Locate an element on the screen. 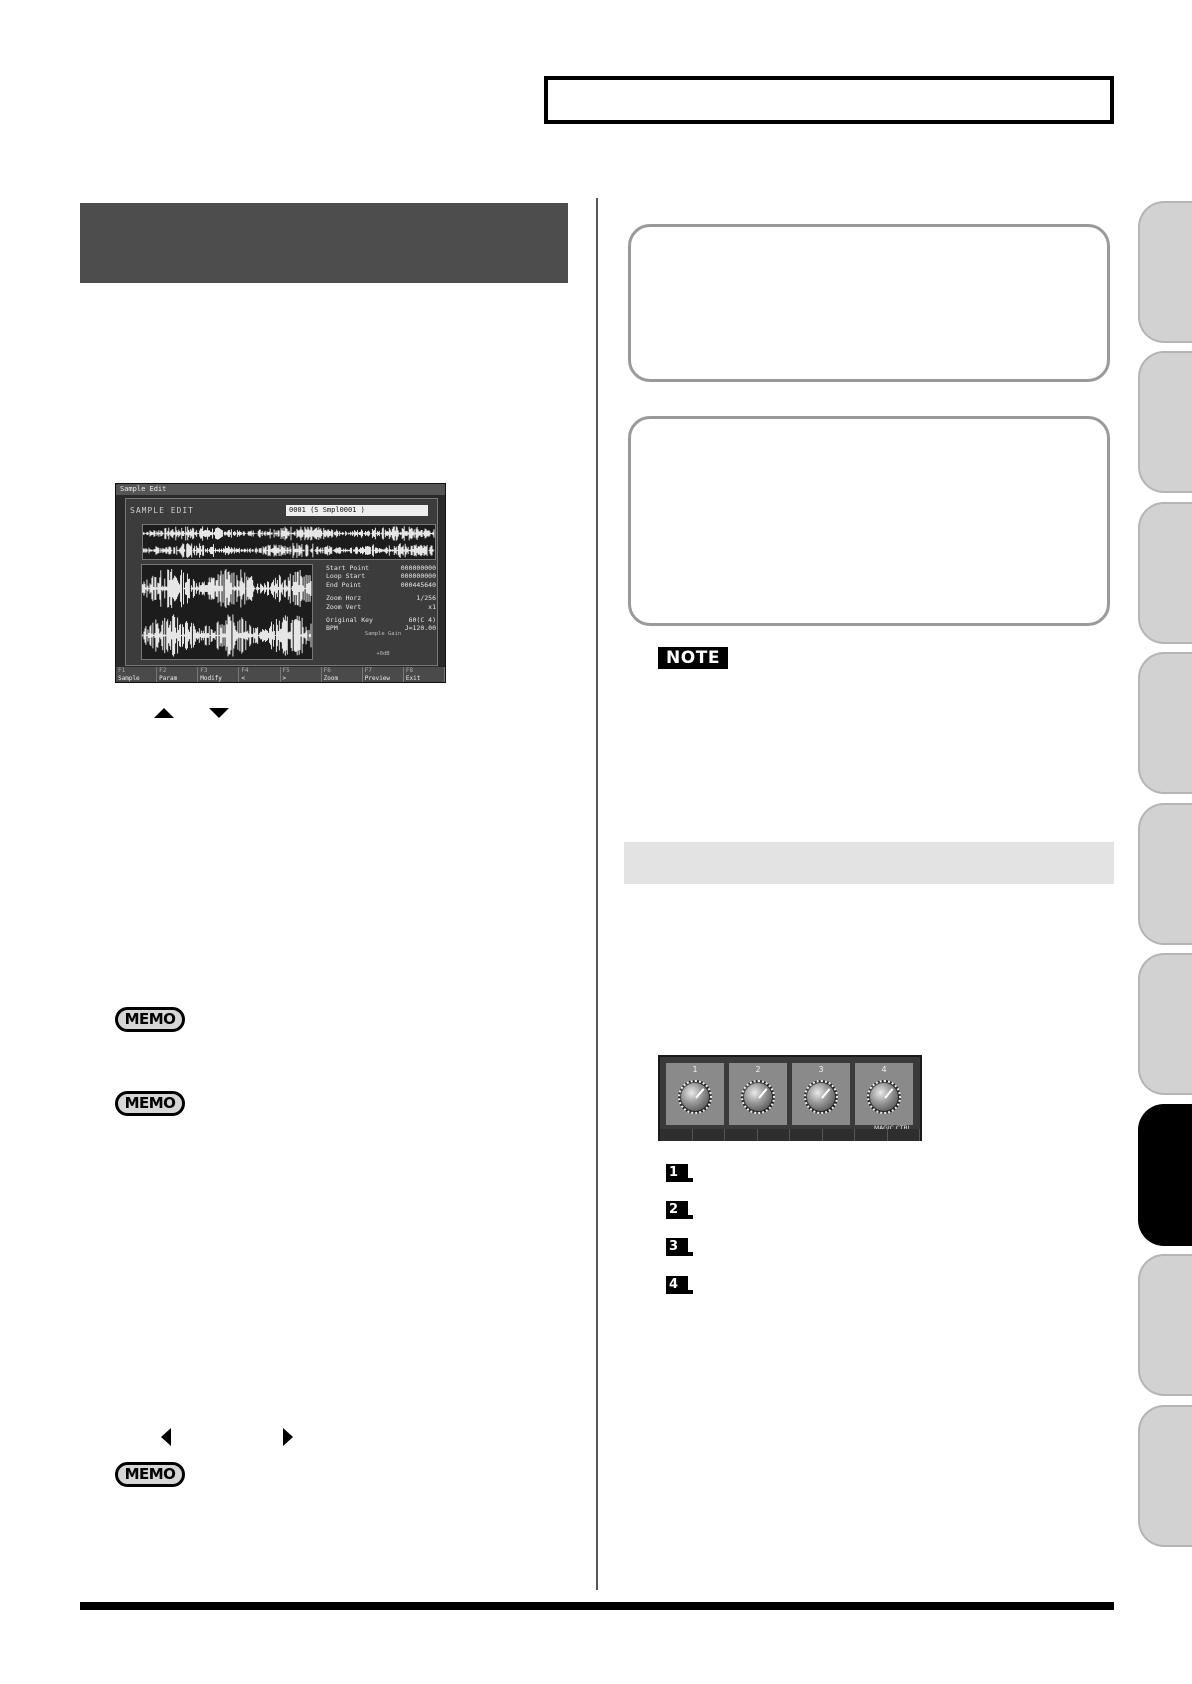 The width and height of the screenshot is (1192, 1684). sample-gain-label: Sample Gain is located at coordinates (383, 634).